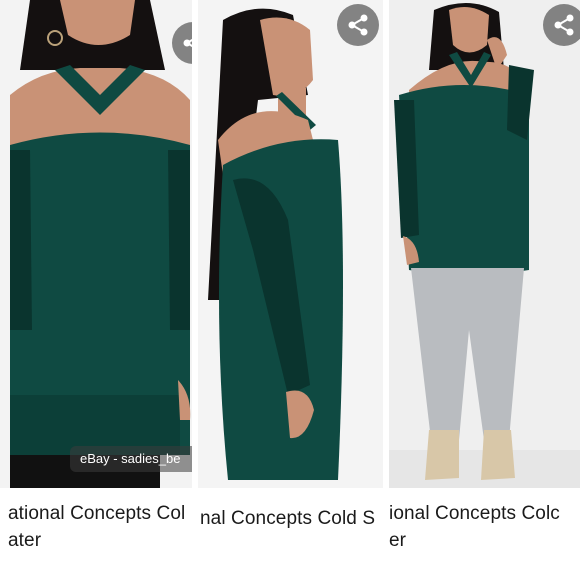 The height and width of the screenshot is (580, 580). I want to click on product-title-line-2: ater, so click(25, 540).